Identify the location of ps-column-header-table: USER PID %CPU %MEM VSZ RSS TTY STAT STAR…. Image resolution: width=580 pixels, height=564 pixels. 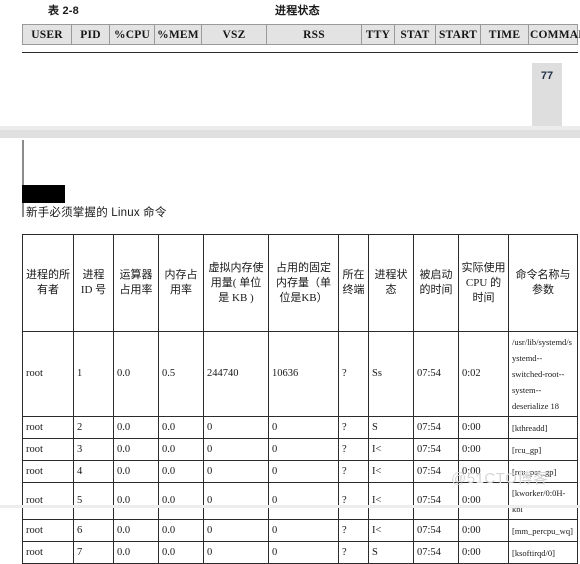
(301, 34).